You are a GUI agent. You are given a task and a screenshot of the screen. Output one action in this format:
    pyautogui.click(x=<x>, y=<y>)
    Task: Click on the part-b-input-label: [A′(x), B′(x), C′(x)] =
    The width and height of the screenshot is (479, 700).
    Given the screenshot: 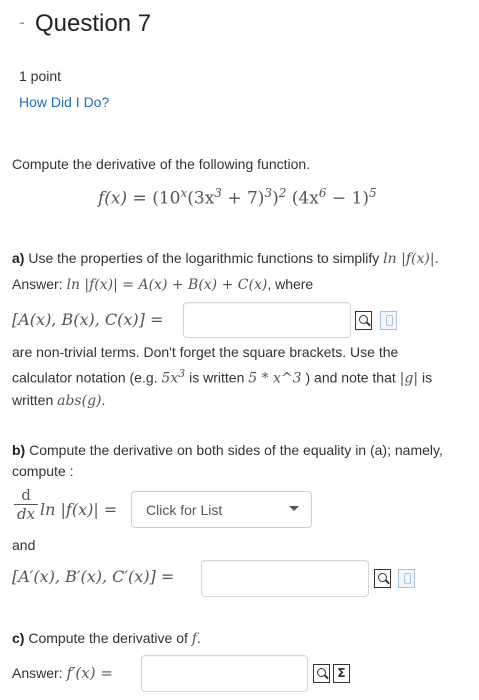 What is the action you would take?
    pyautogui.click(x=93, y=576)
    